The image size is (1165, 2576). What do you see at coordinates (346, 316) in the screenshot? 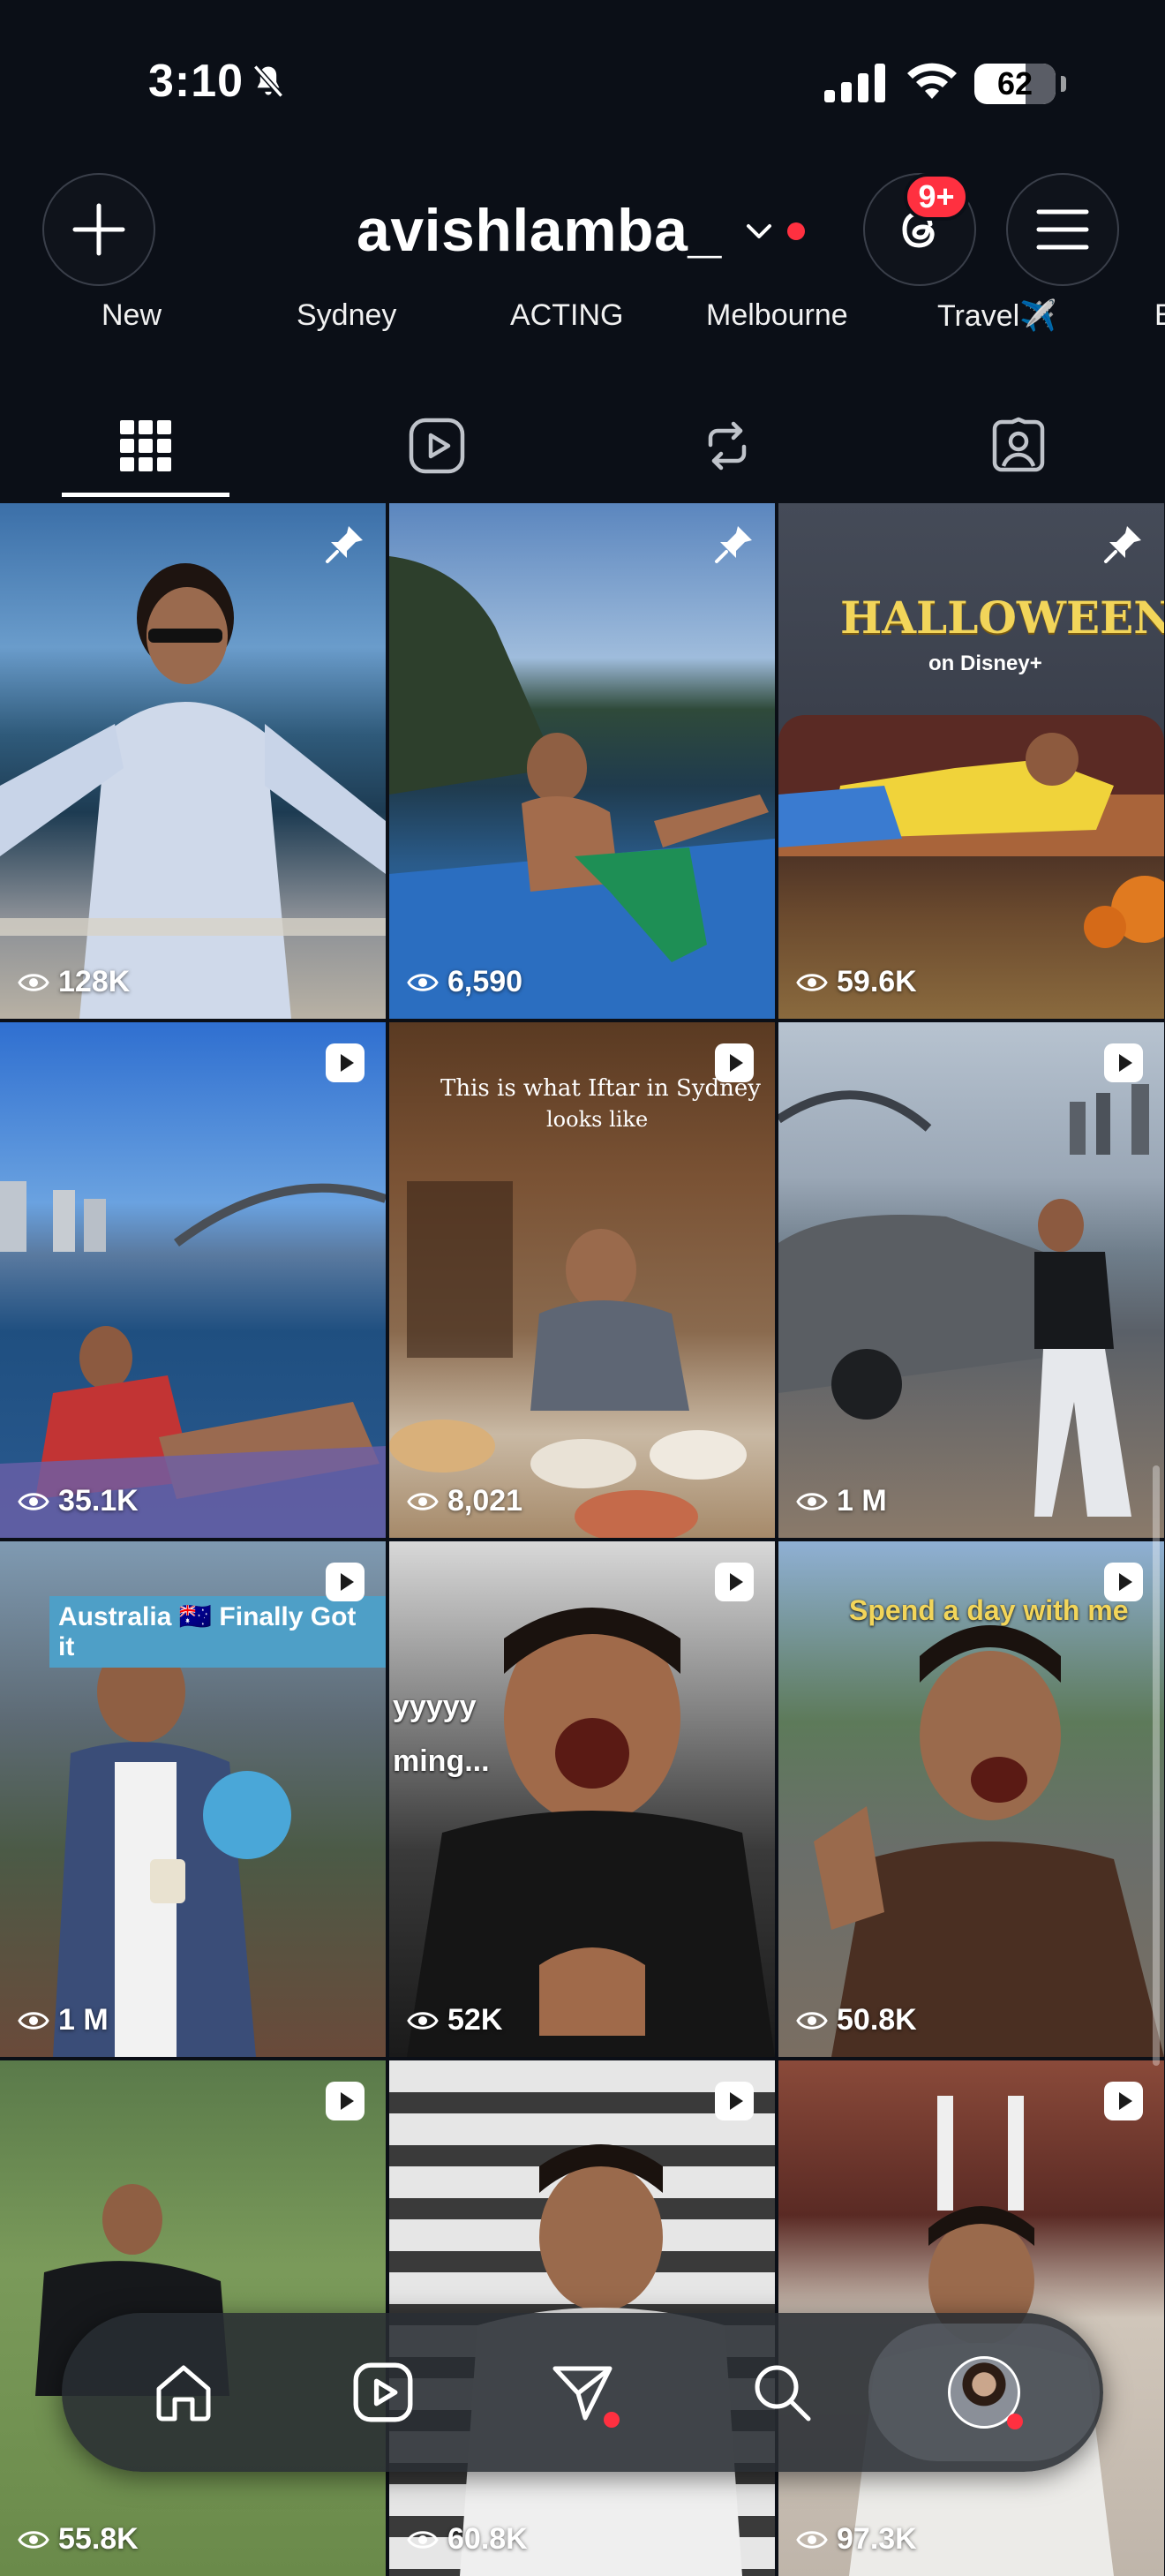
I see `highlight-sydney: Sydney` at bounding box center [346, 316].